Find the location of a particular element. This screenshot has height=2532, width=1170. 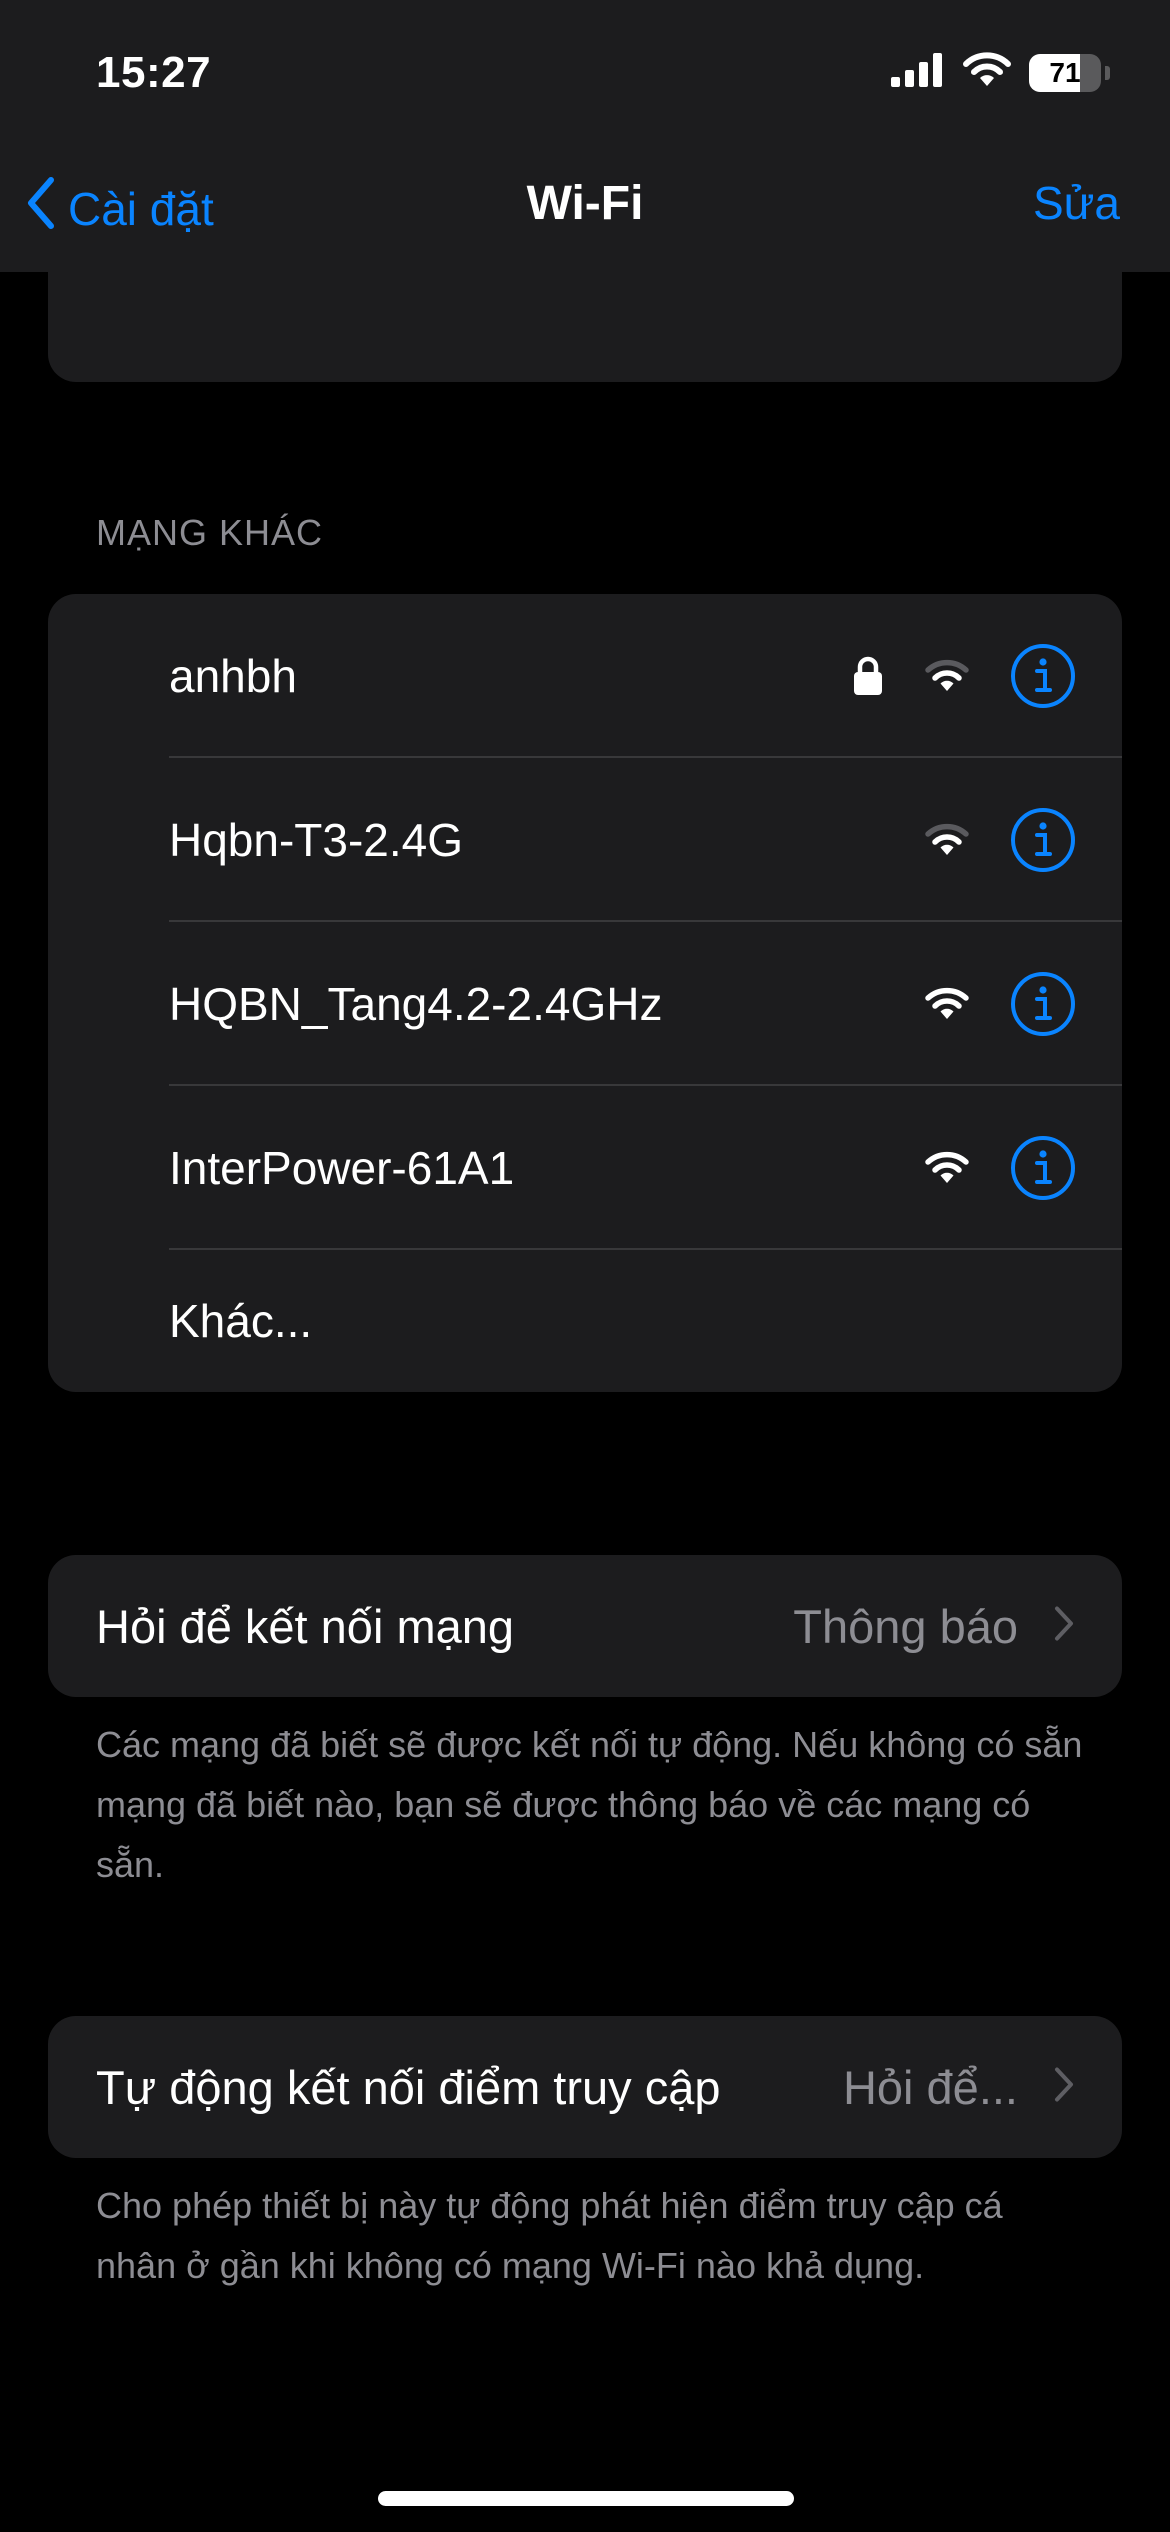

back-button-label: Cài đặt is located at coordinates (141, 208).